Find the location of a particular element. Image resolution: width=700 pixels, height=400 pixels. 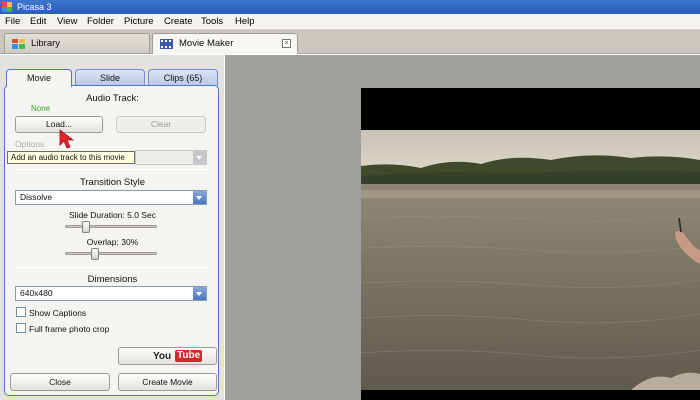

overlap-label: Overlap: 30% is located at coordinates (112, 242).